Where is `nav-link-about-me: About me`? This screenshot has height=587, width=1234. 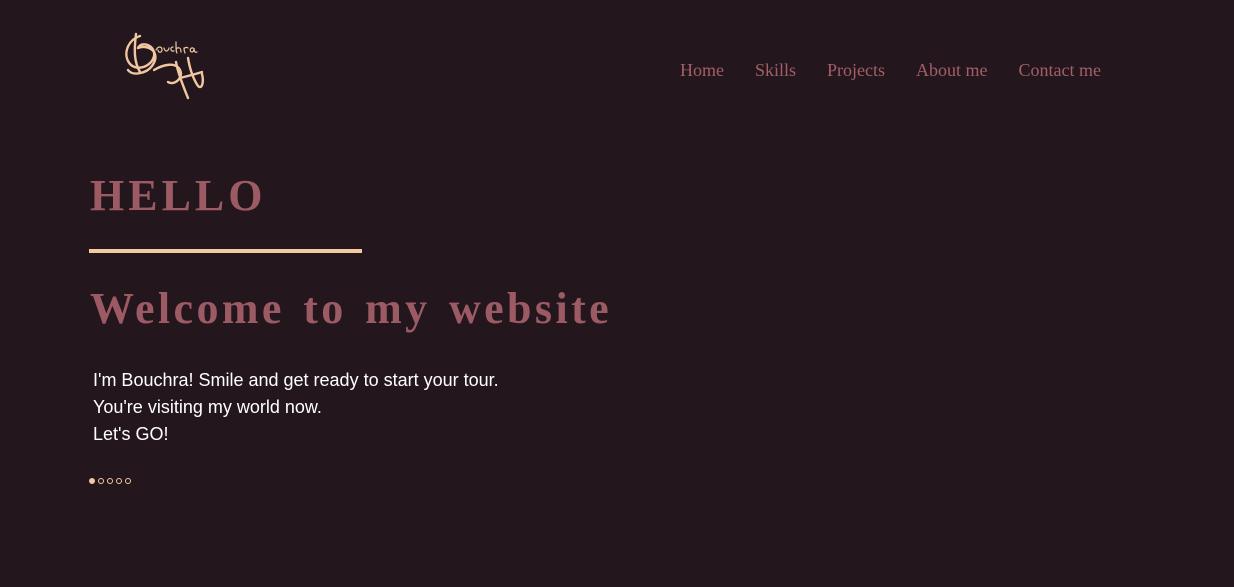 nav-link-about-me: About me is located at coordinates (952, 70).